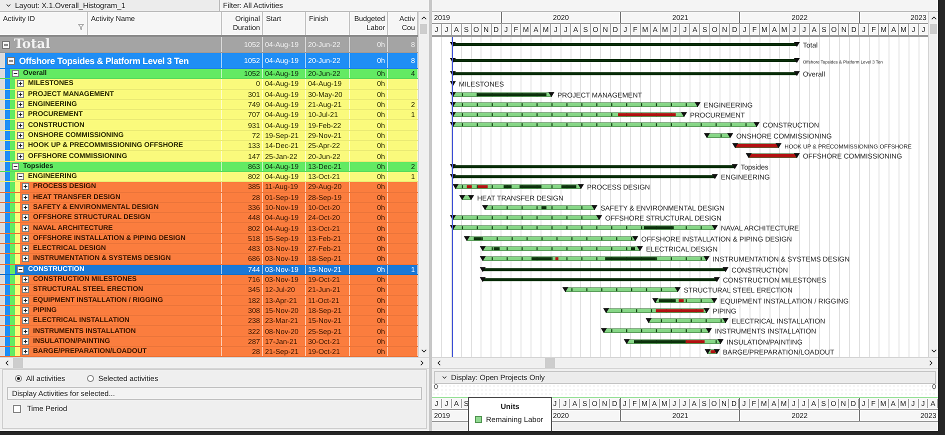  I want to click on milestone-marker, so click(453, 83).